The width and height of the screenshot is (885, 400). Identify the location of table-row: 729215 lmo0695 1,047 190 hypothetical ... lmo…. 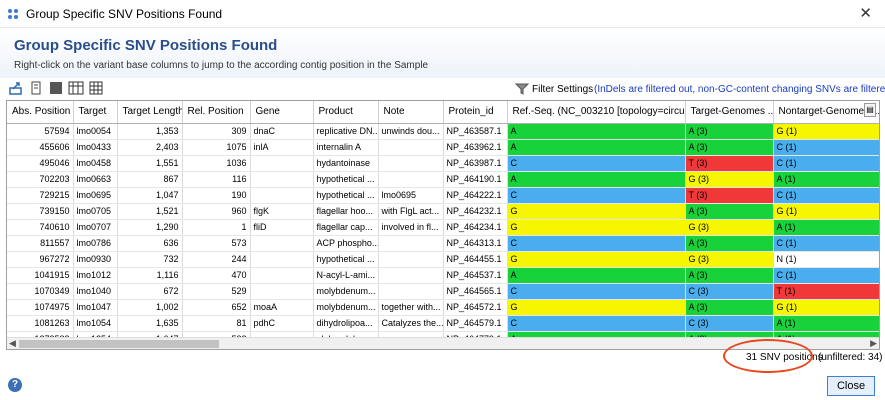
(443, 195).